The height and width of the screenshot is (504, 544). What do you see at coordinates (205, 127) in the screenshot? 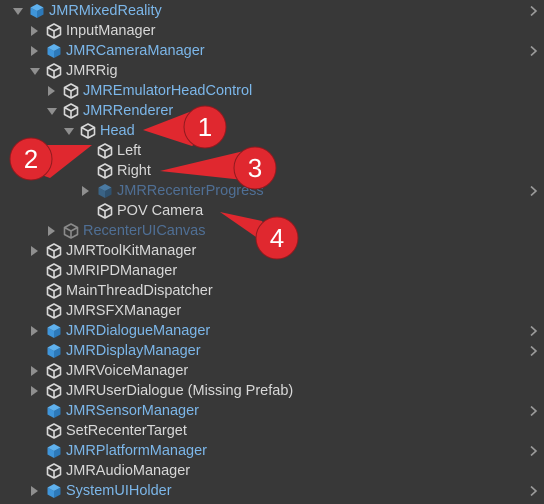
I see `callout-1-number: 1` at bounding box center [205, 127].